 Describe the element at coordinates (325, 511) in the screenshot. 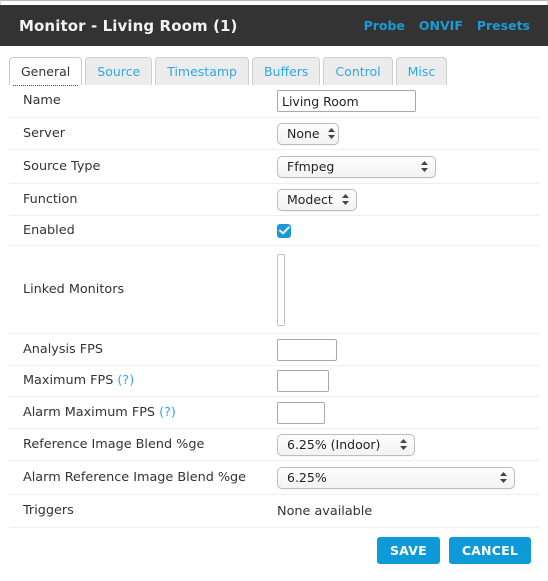

I see `triggers-value: None available` at that location.